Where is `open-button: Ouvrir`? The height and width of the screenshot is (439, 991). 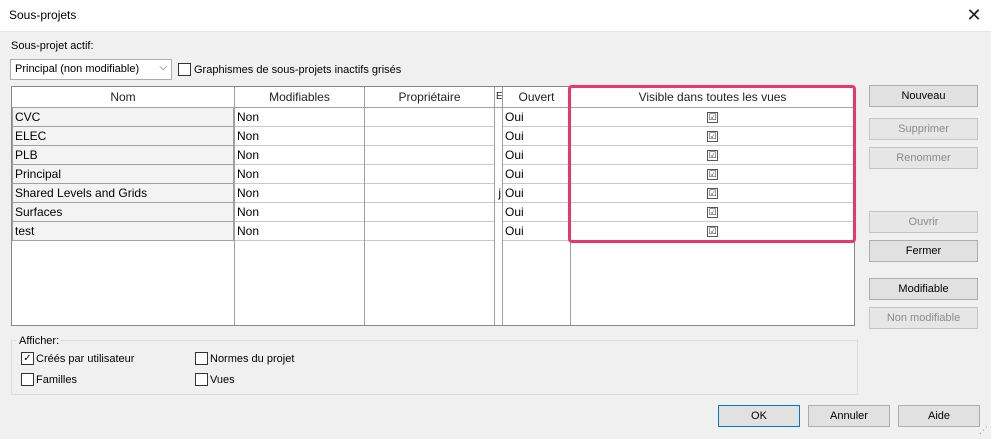 open-button: Ouvrir is located at coordinates (923, 222).